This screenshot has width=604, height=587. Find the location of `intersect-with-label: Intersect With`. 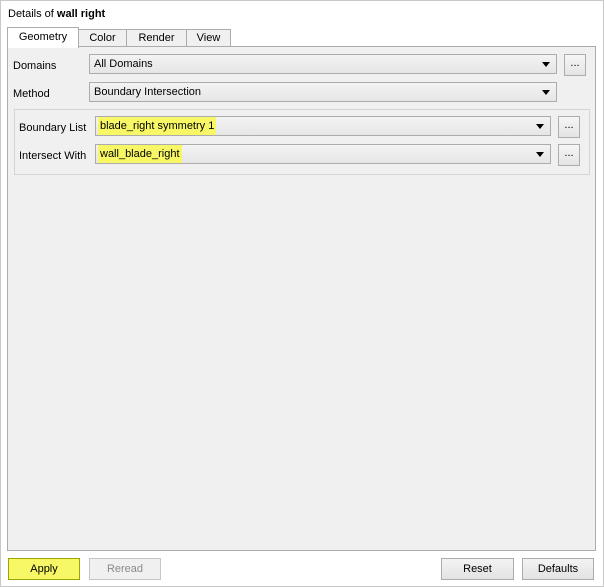

intersect-with-label: Intersect With is located at coordinates (53, 156).